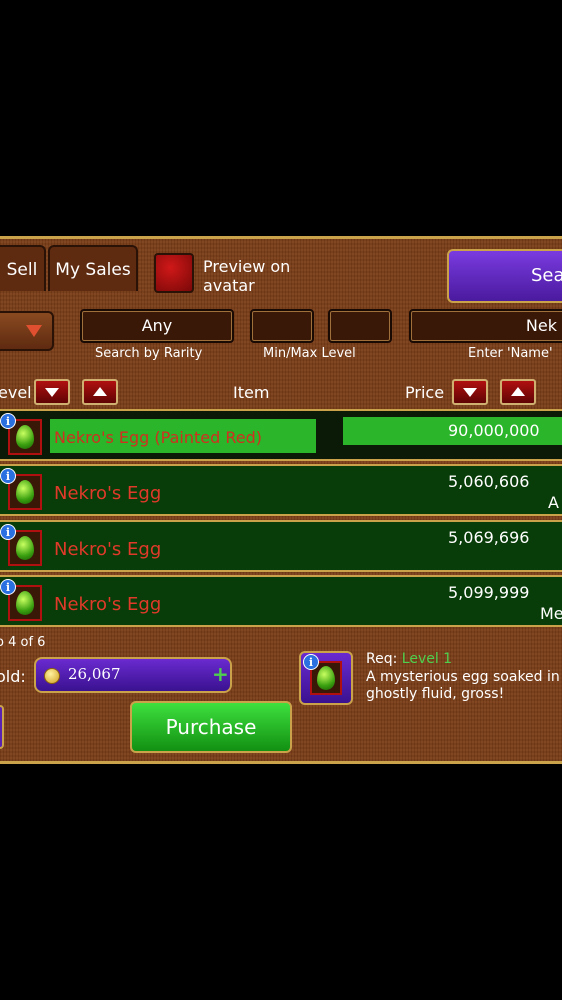  Describe the element at coordinates (494, 430) in the screenshot. I see `item-price: 90,000,000` at that location.